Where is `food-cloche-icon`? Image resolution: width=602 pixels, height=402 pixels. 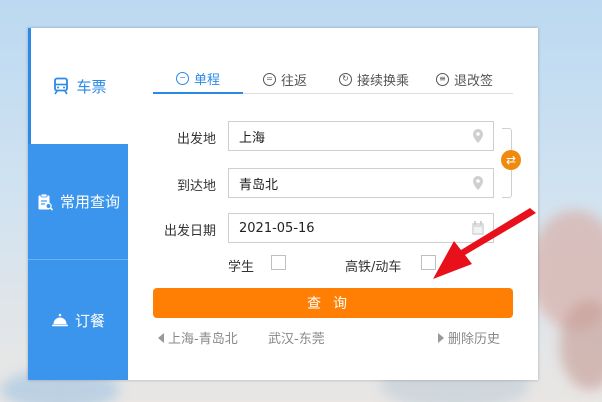
food-cloche-icon is located at coordinates (59, 320).